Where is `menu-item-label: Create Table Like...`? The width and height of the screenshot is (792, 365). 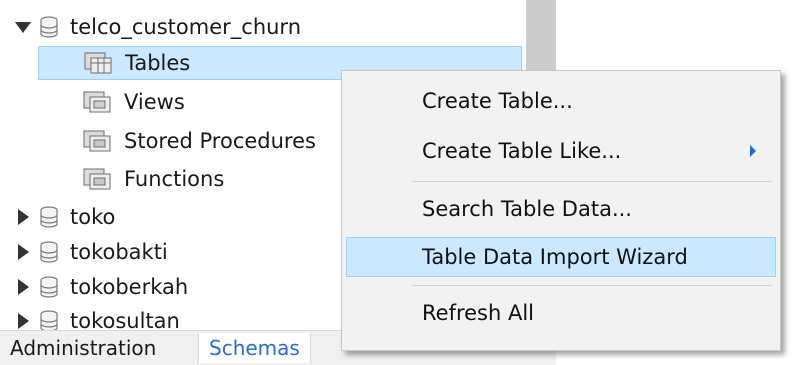 menu-item-label: Create Table Like... is located at coordinates (522, 151).